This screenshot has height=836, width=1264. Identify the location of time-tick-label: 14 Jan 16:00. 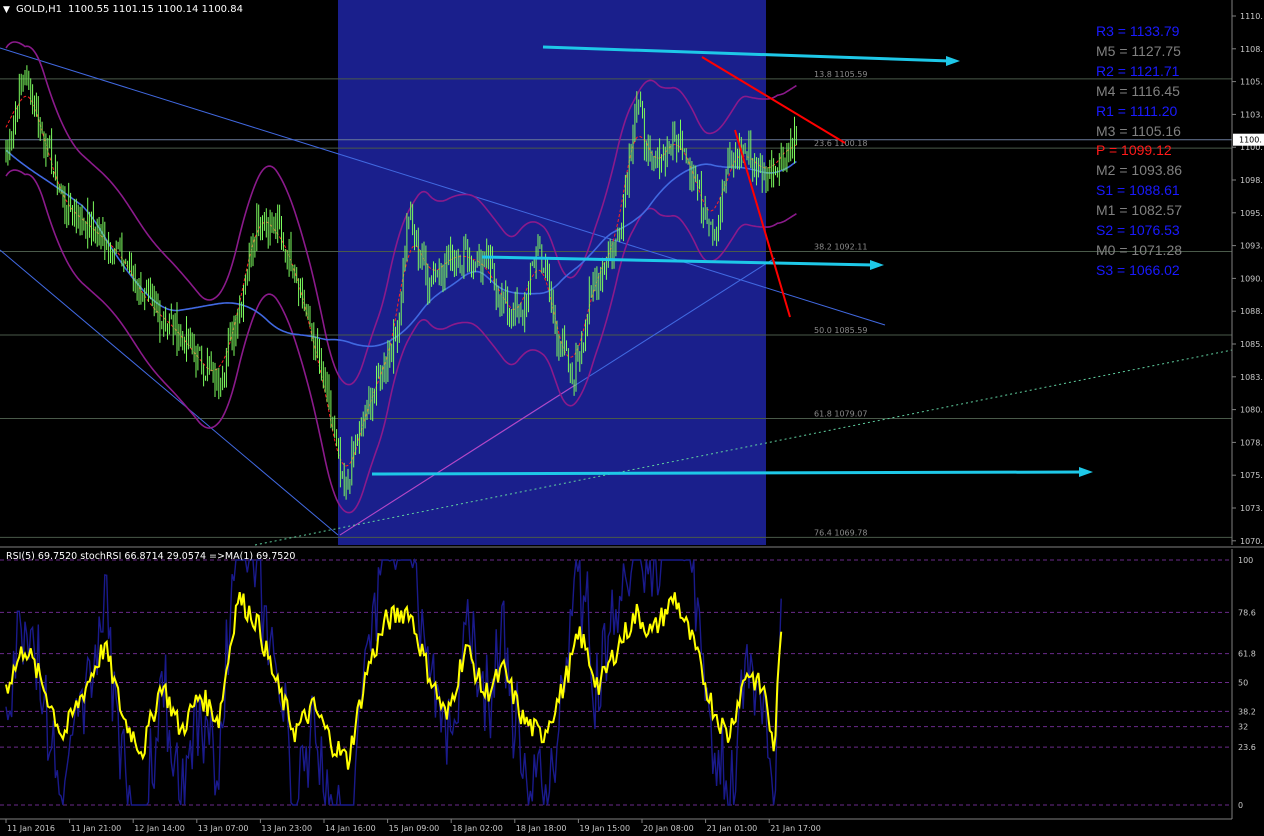
(350, 828).